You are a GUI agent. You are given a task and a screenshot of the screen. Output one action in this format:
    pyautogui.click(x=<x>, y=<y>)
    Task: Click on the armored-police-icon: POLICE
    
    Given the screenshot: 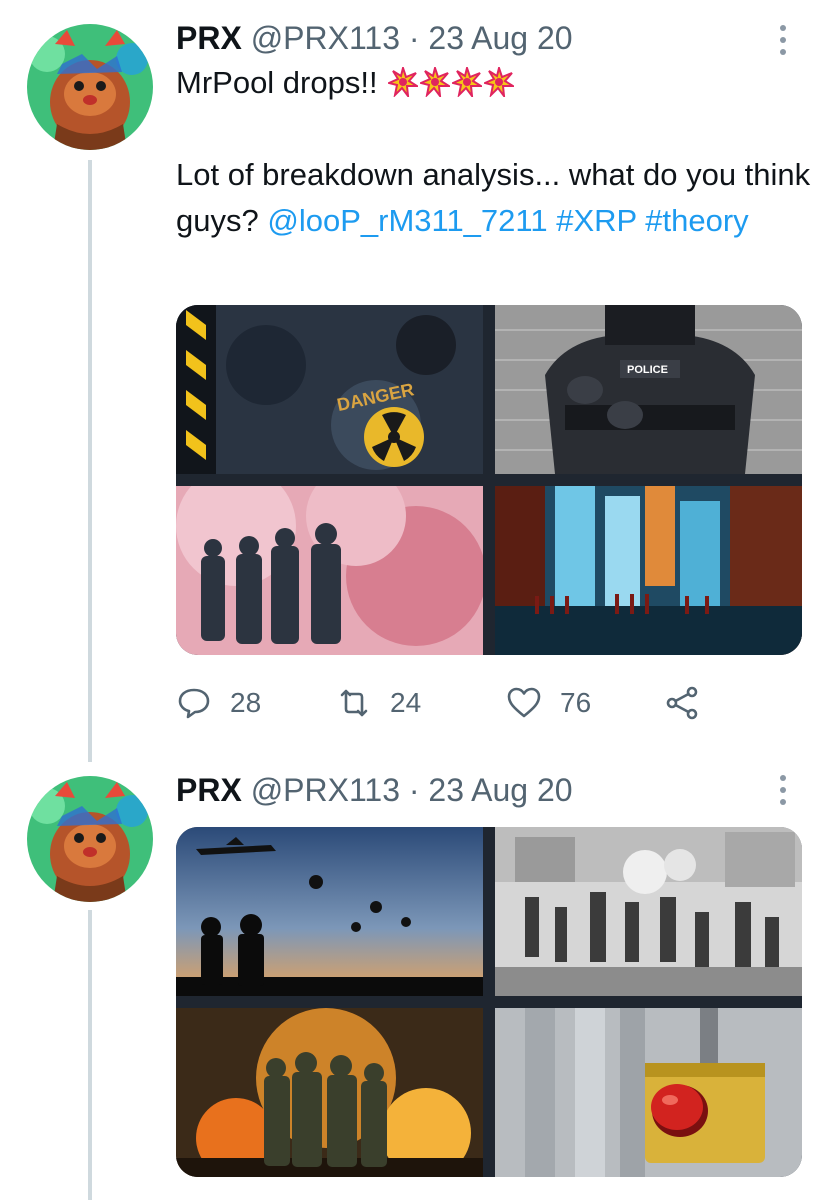 What is the action you would take?
    pyautogui.click(x=648, y=389)
    